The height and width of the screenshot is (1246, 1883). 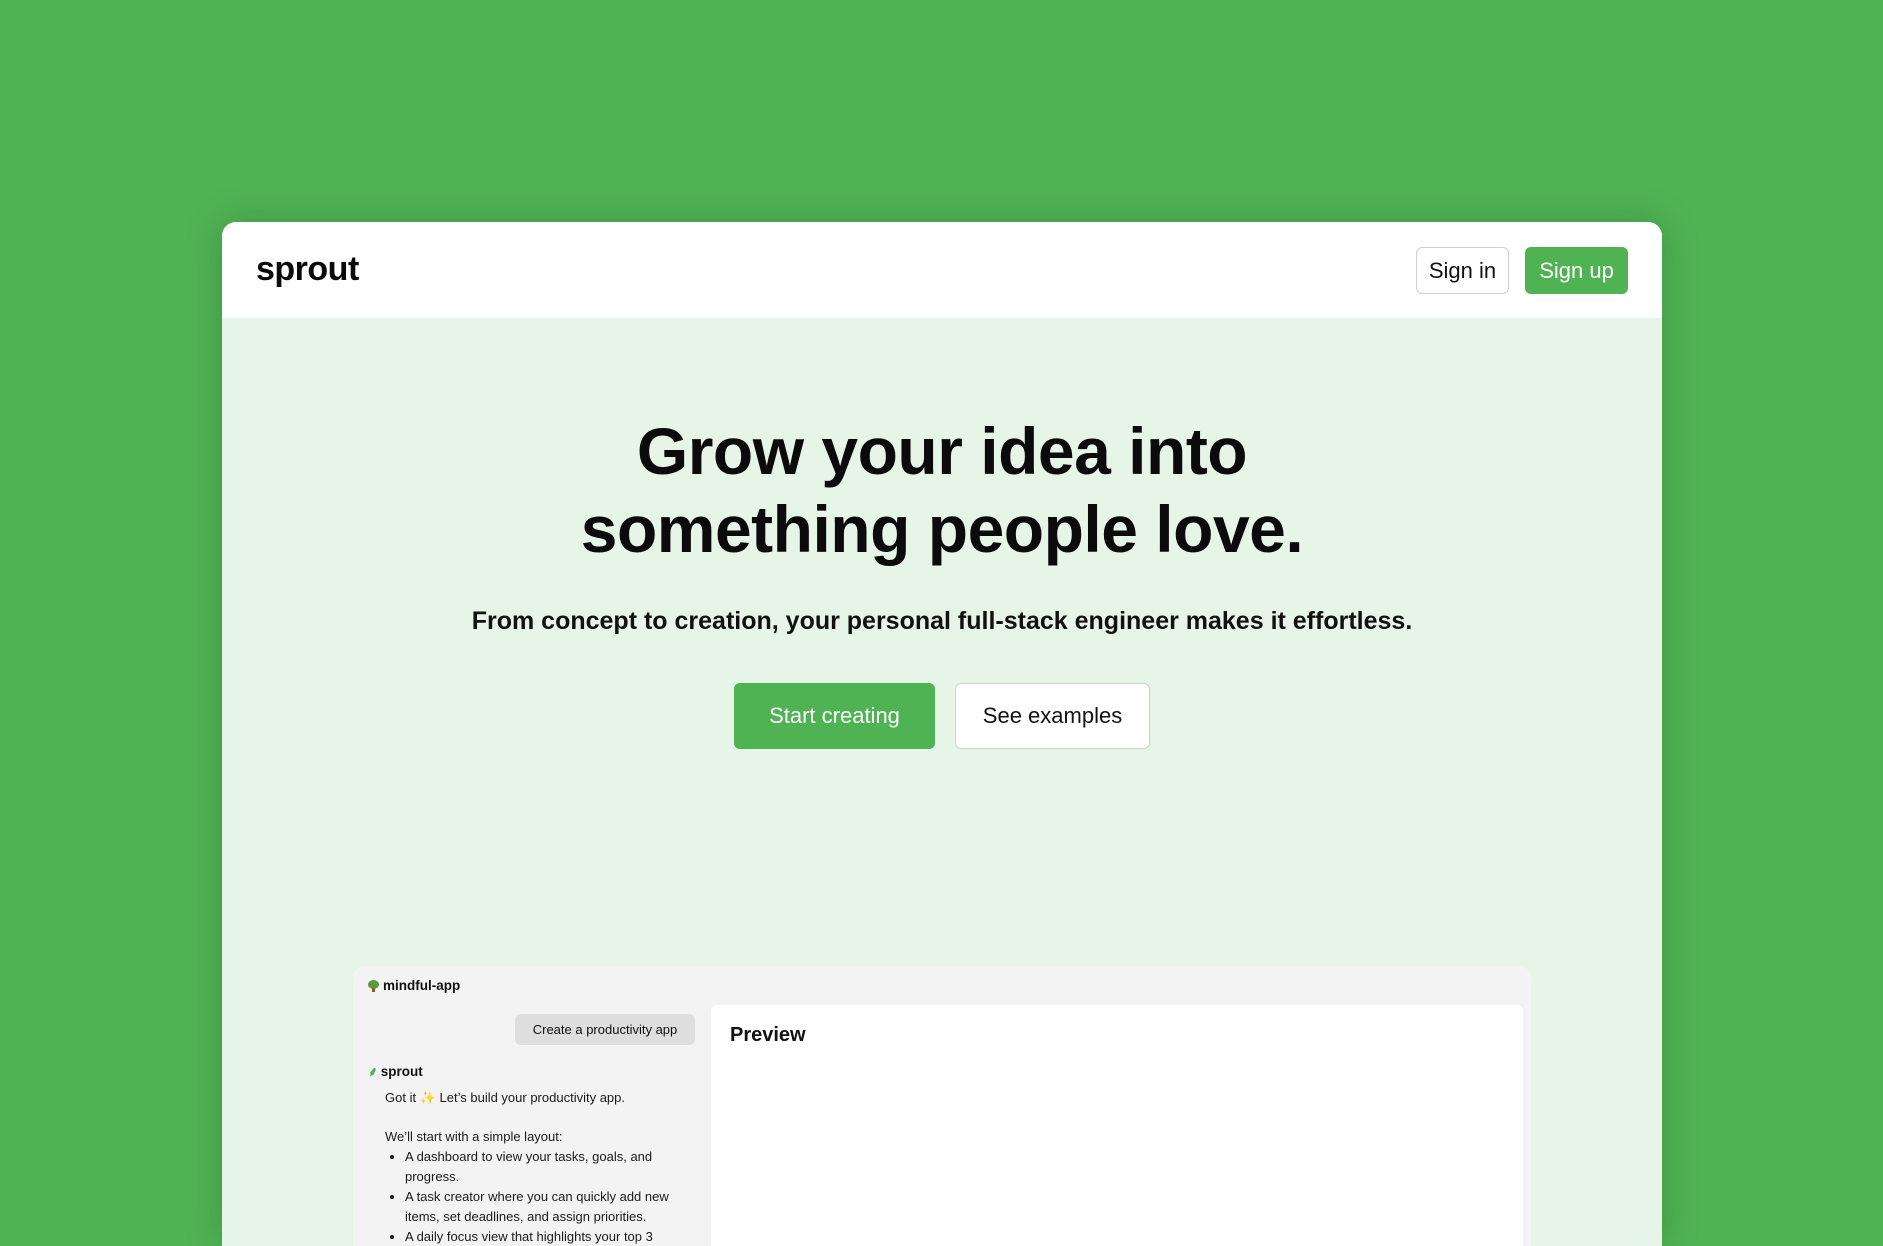 I want to click on tree-icon, so click(x=373, y=985).